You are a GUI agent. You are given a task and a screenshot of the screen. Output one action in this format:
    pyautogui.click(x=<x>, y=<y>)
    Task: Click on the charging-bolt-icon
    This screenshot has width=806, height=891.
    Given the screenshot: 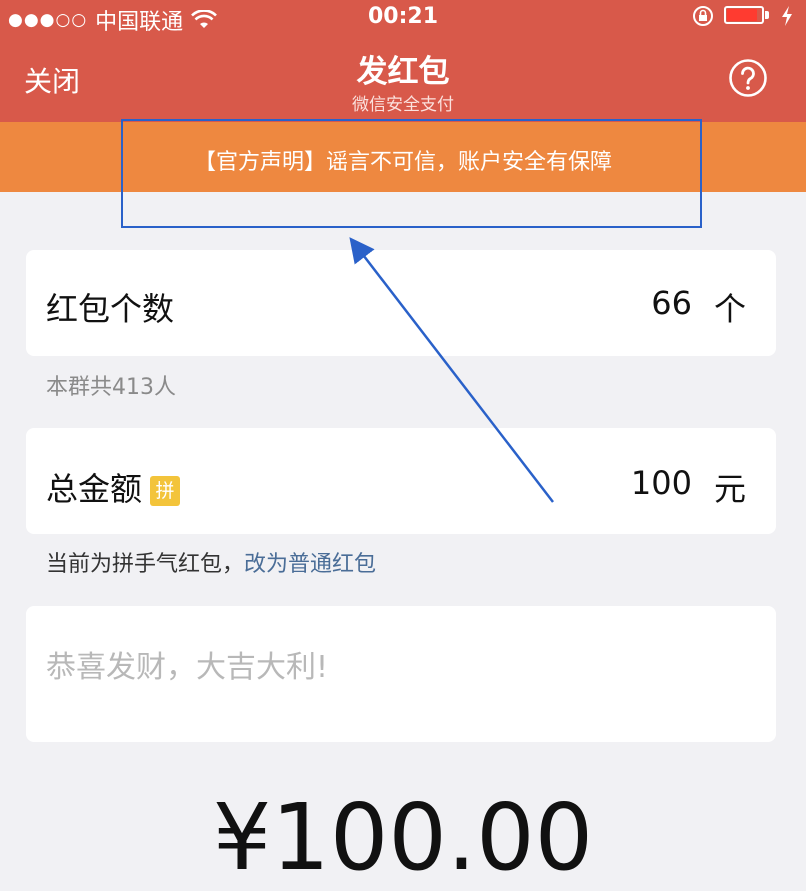 What is the action you would take?
    pyautogui.click(x=787, y=16)
    